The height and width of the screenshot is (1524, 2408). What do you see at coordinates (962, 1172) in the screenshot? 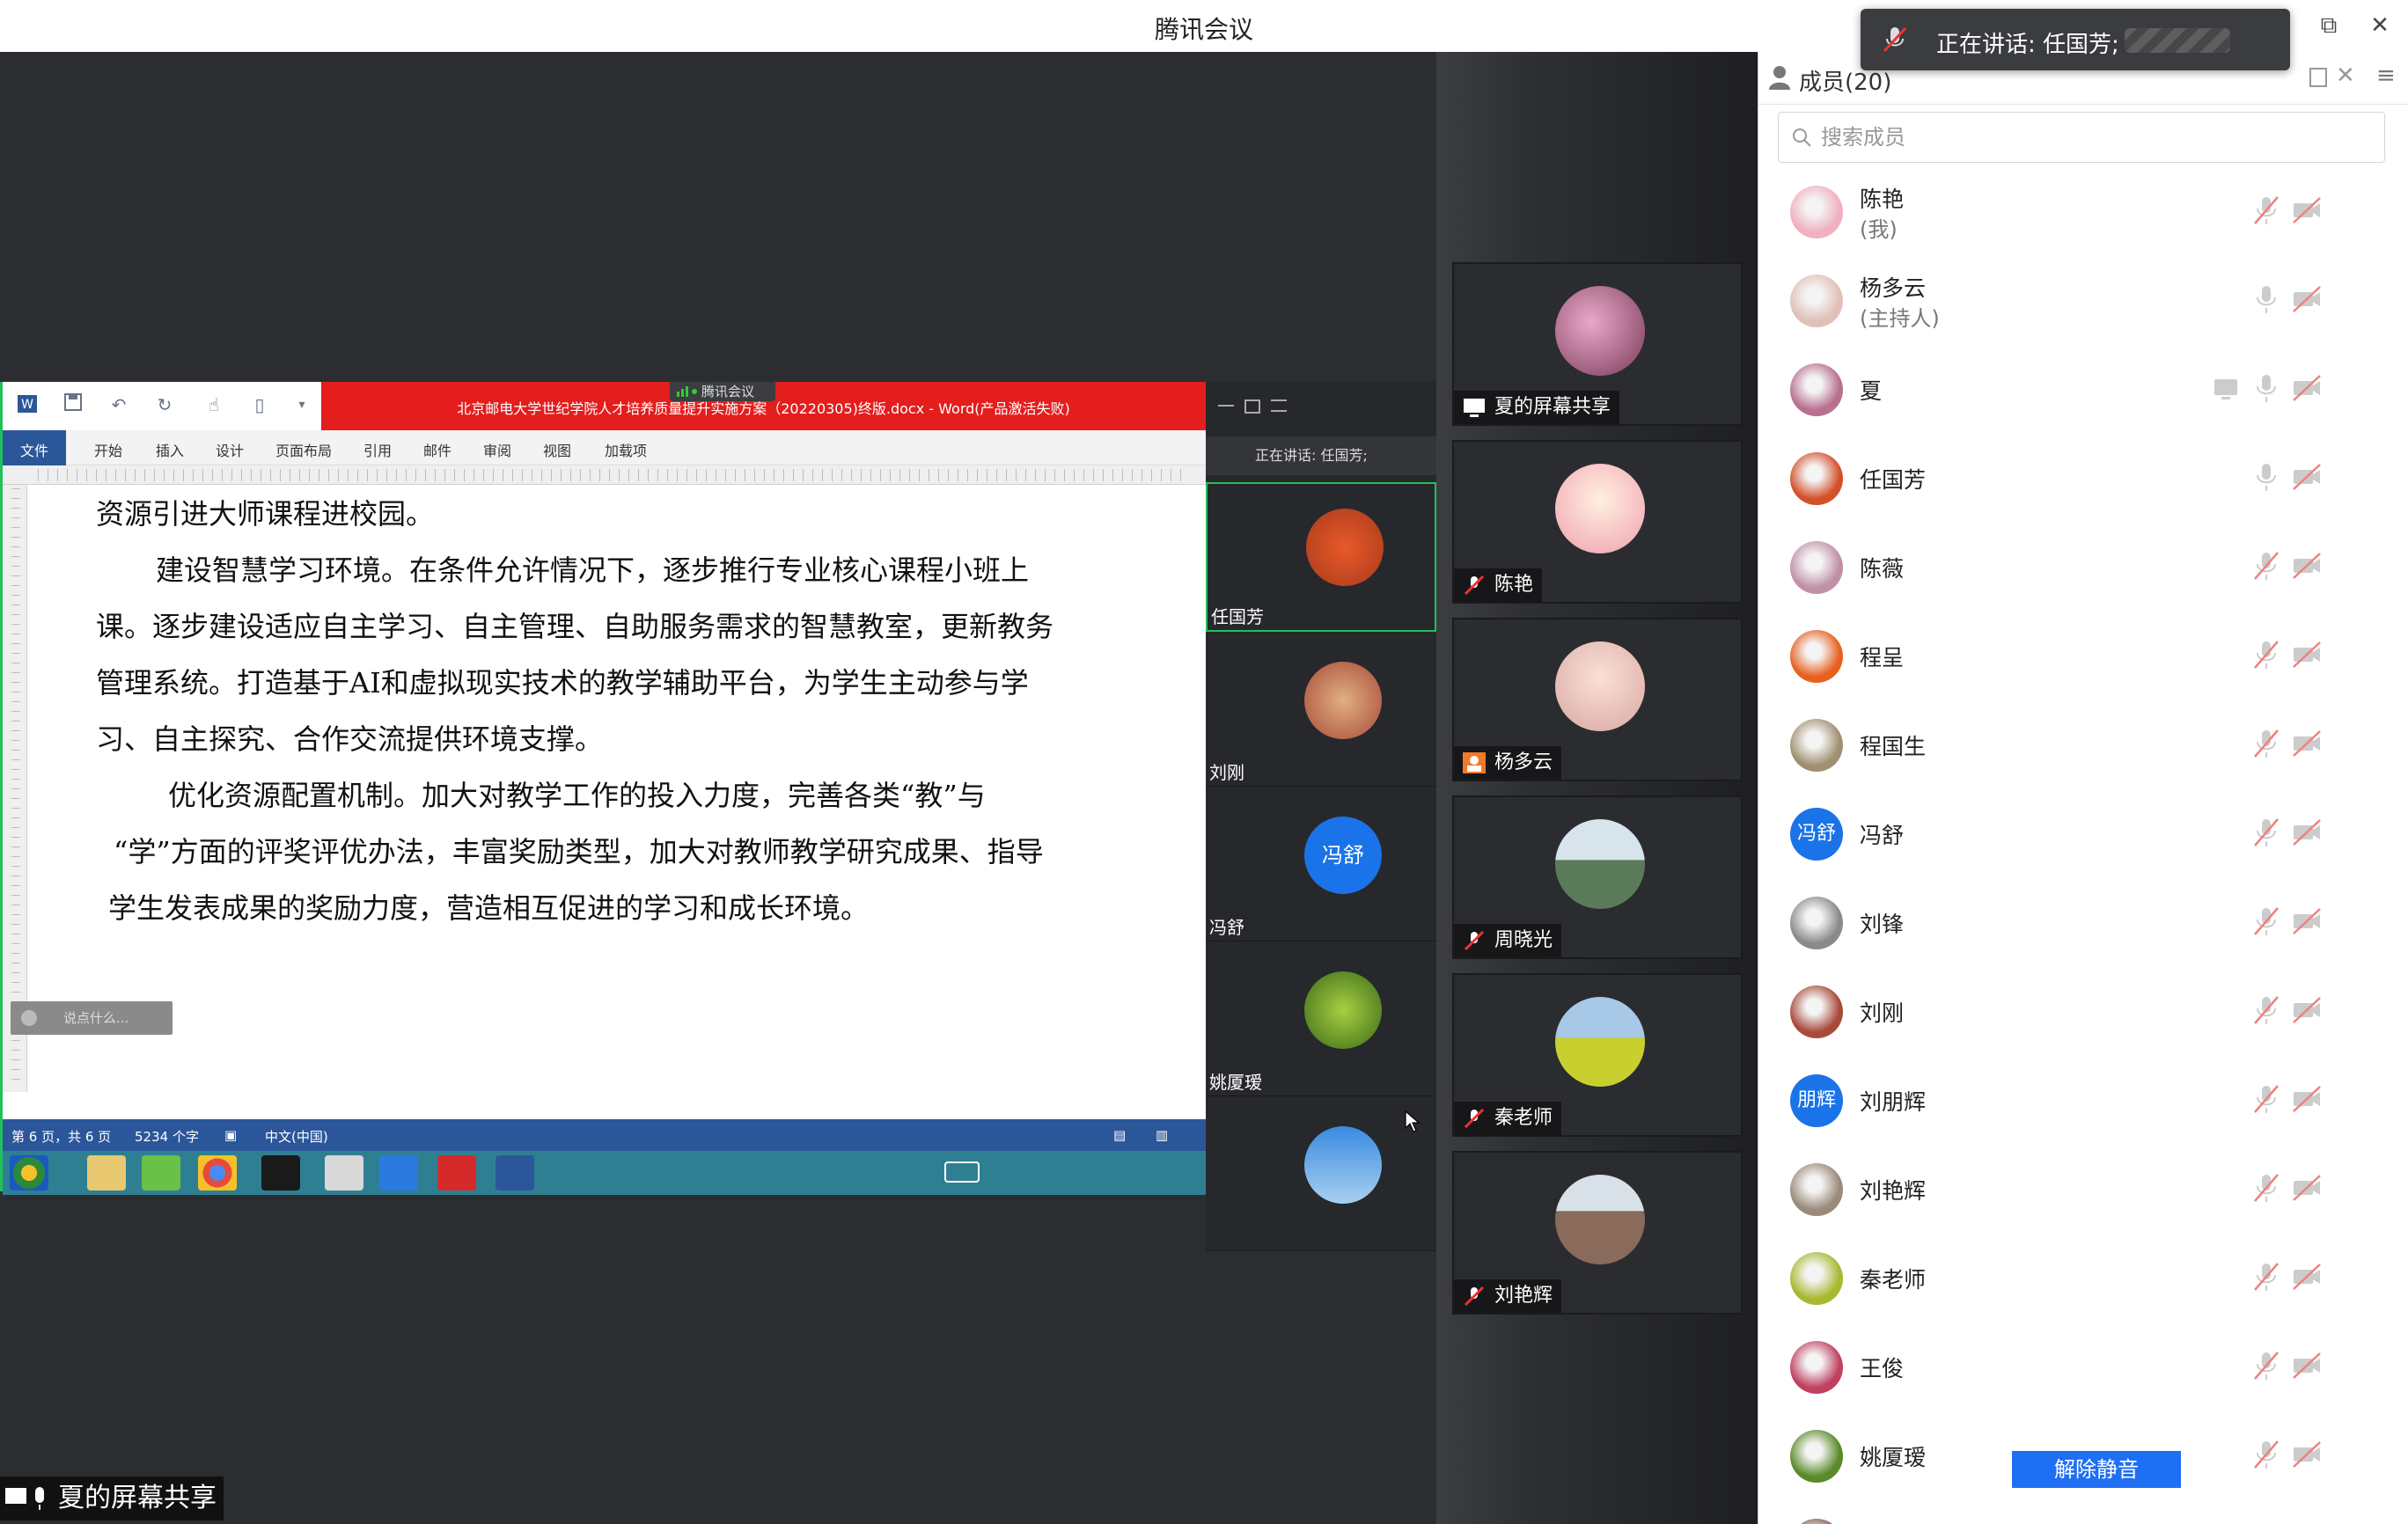
I see `keyboard-icon` at bounding box center [962, 1172].